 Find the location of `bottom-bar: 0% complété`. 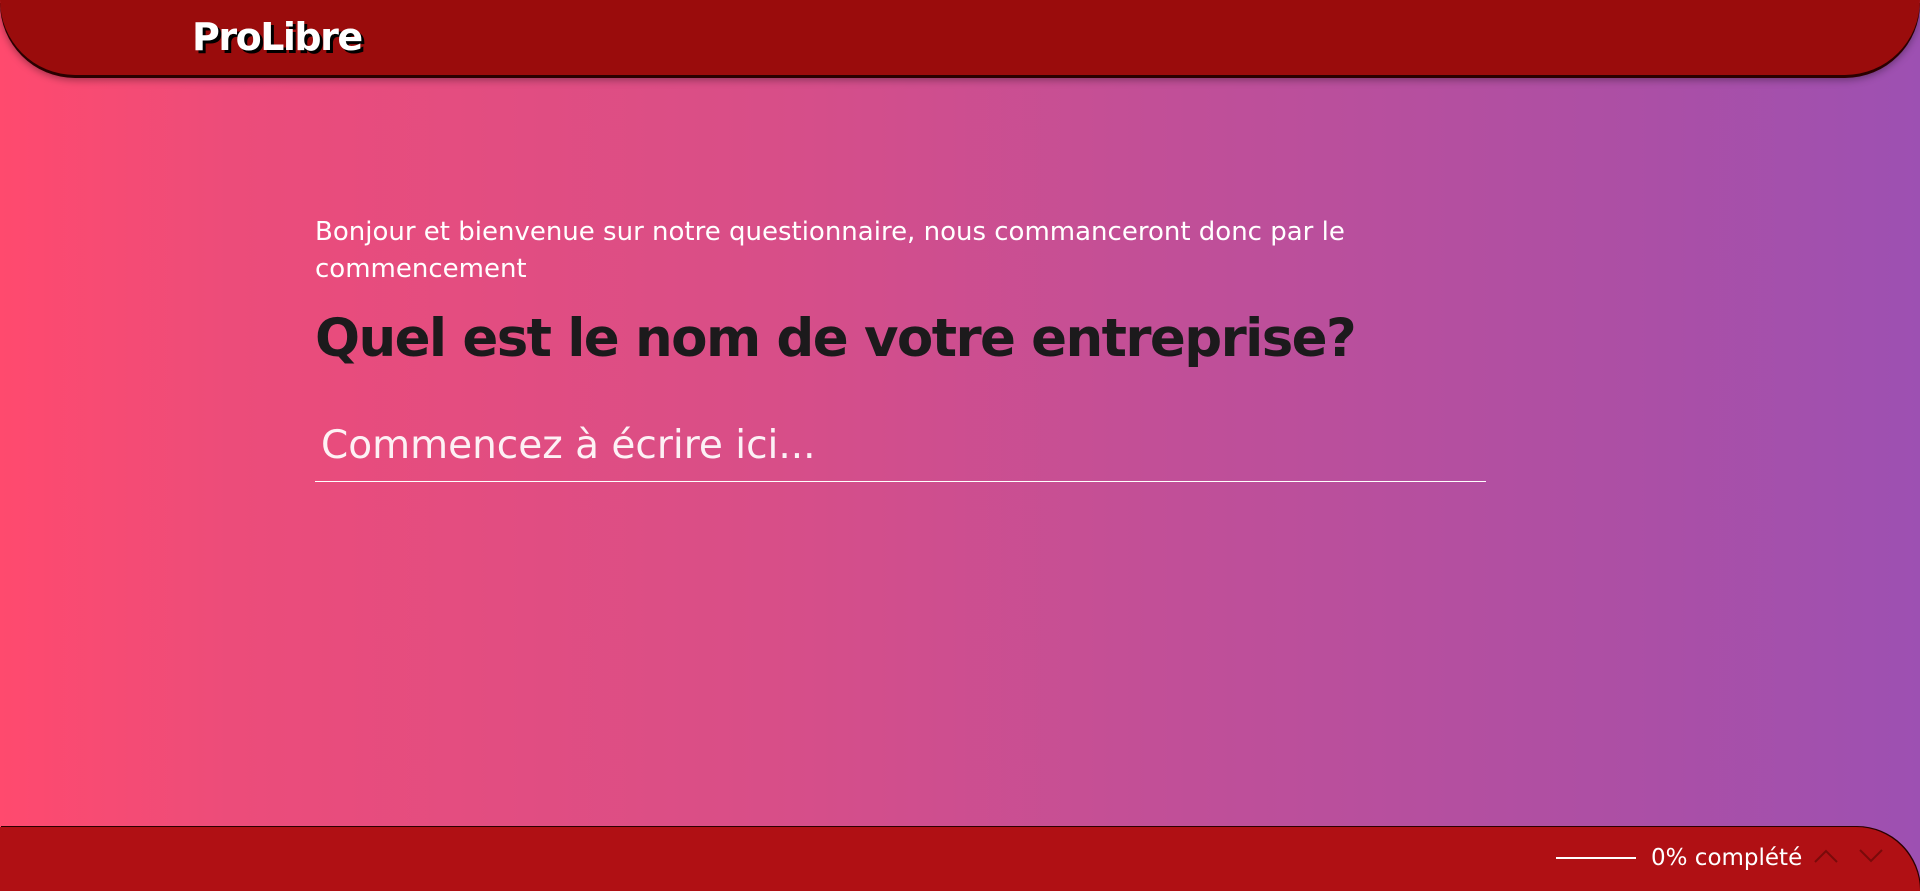

bottom-bar: 0% complété is located at coordinates (960, 859).